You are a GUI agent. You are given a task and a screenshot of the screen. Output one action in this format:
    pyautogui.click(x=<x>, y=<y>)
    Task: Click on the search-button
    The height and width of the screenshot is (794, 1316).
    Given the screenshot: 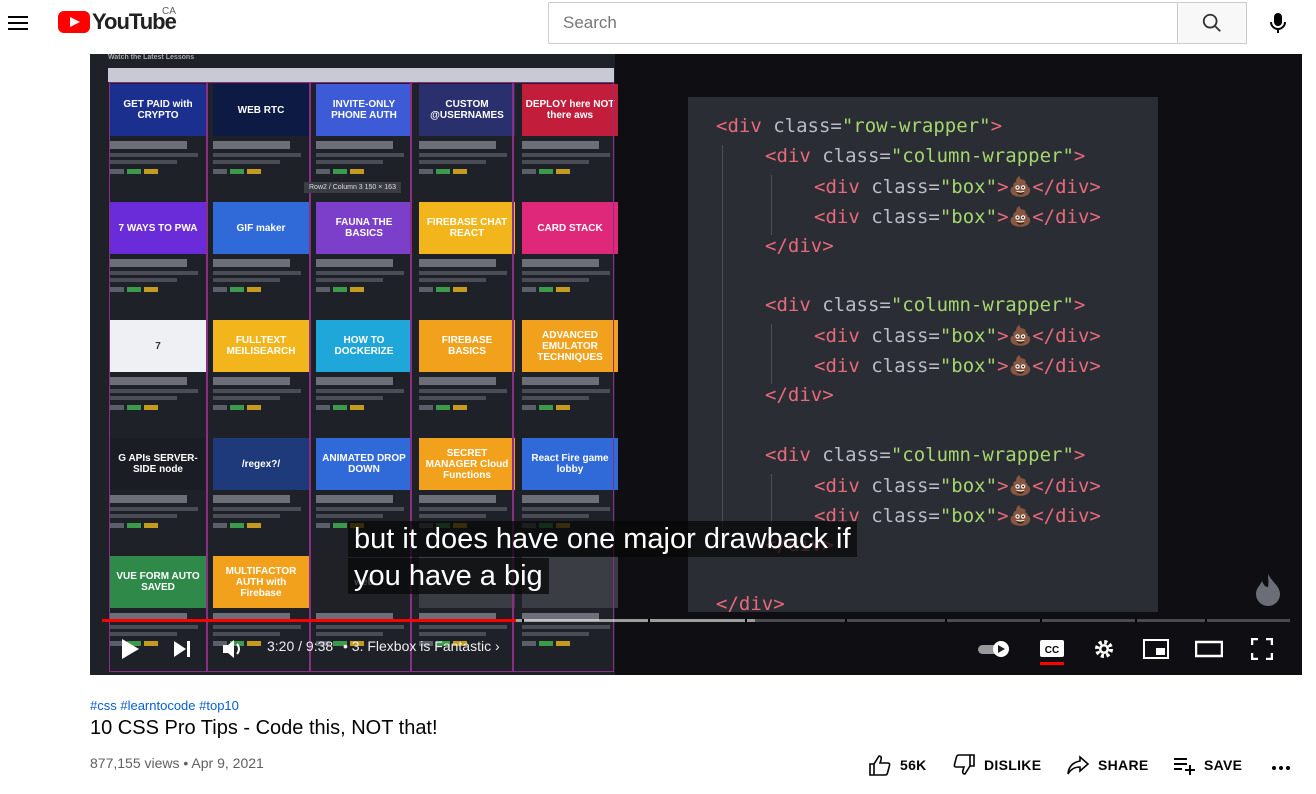 What is the action you would take?
    pyautogui.click(x=1212, y=23)
    